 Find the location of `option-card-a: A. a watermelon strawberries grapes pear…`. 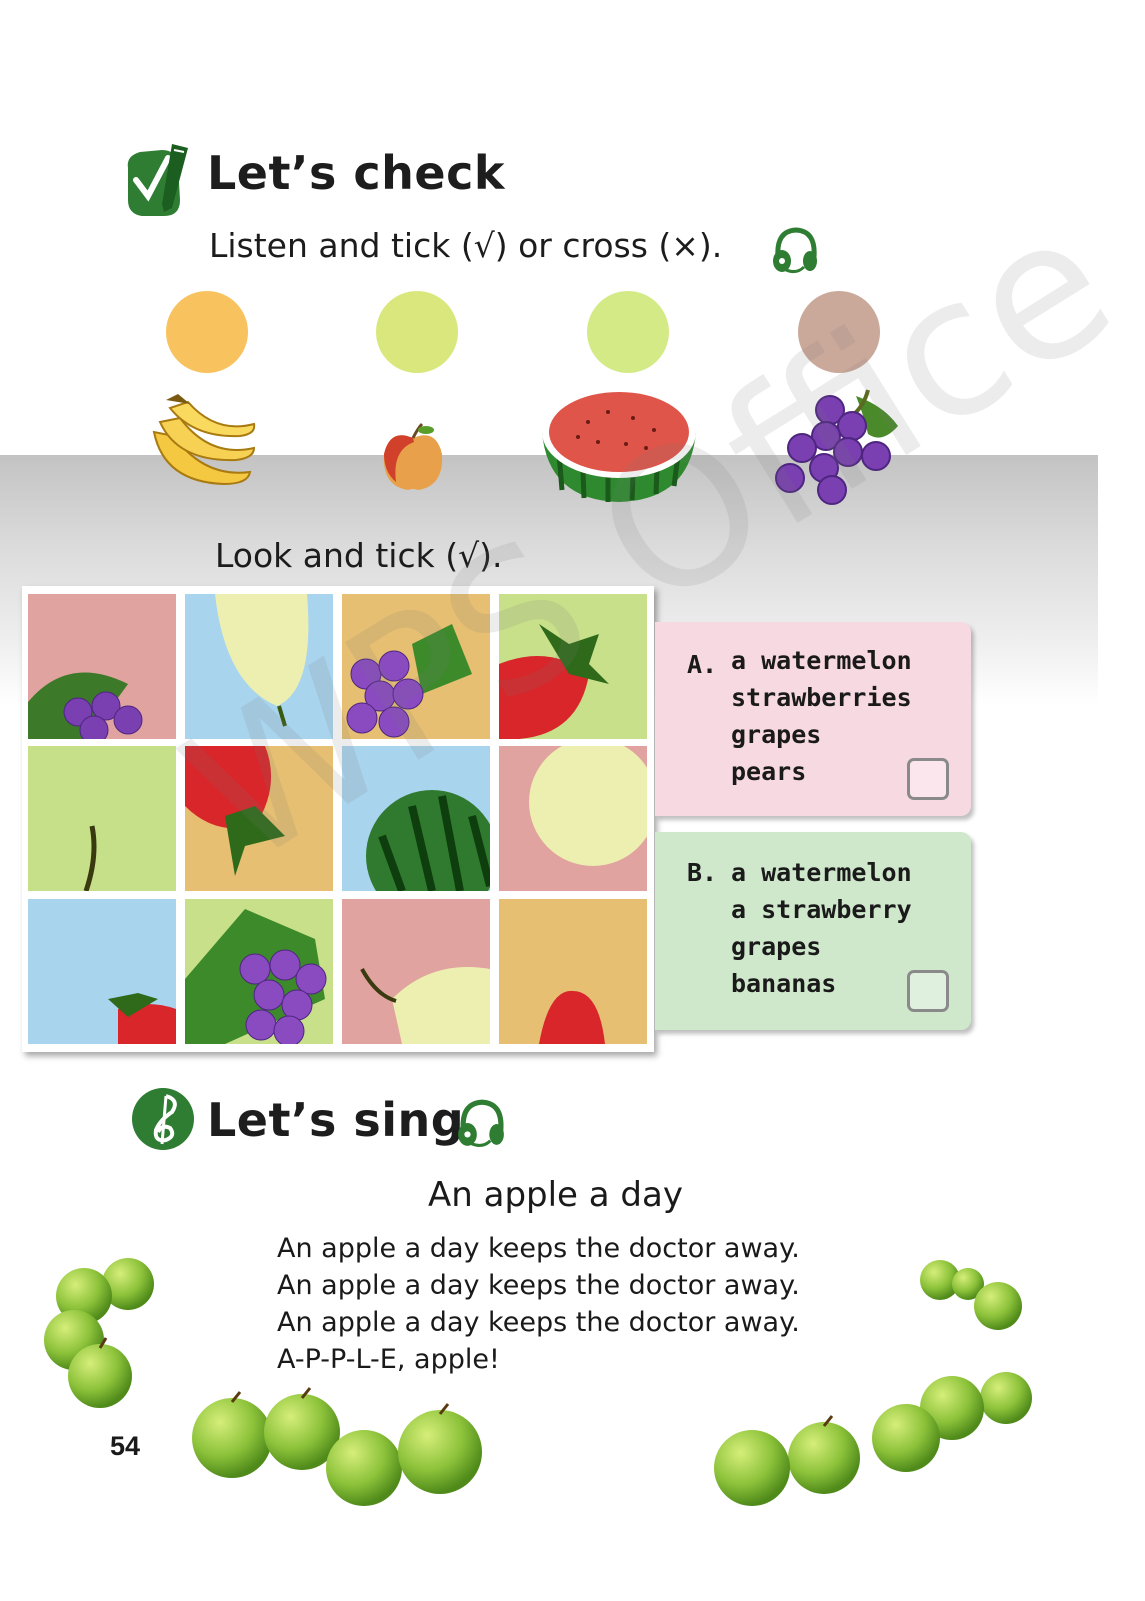

option-card-a: A. a watermelon strawberries grapes pear… is located at coordinates (813, 719).